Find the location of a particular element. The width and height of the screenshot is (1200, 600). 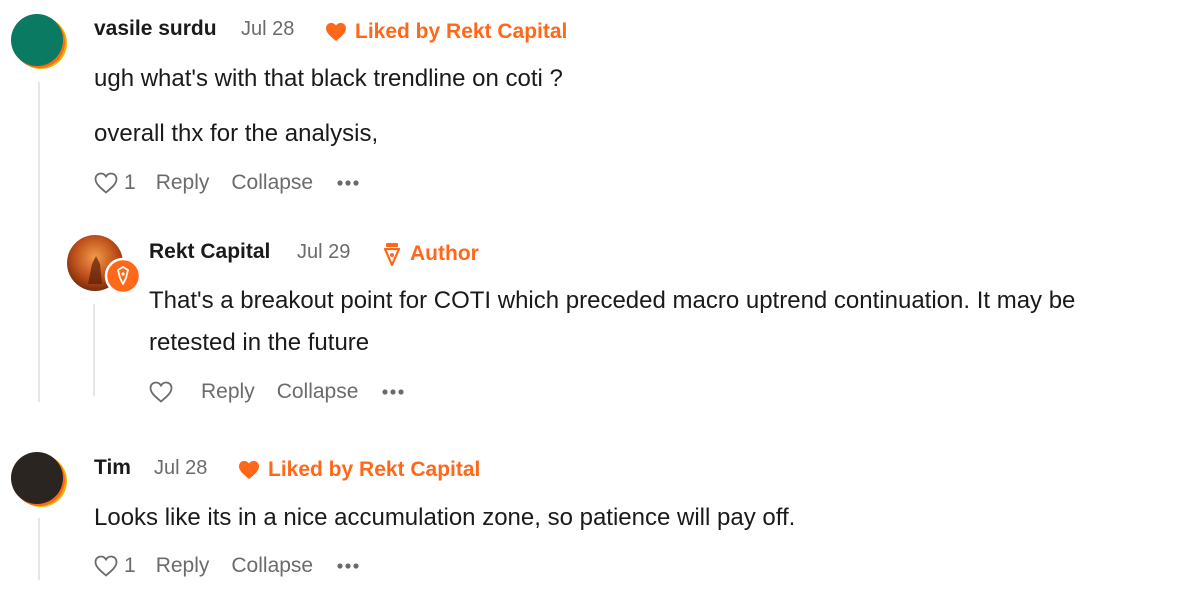

comment-paragraph: retested in the future is located at coordinates (259, 342).